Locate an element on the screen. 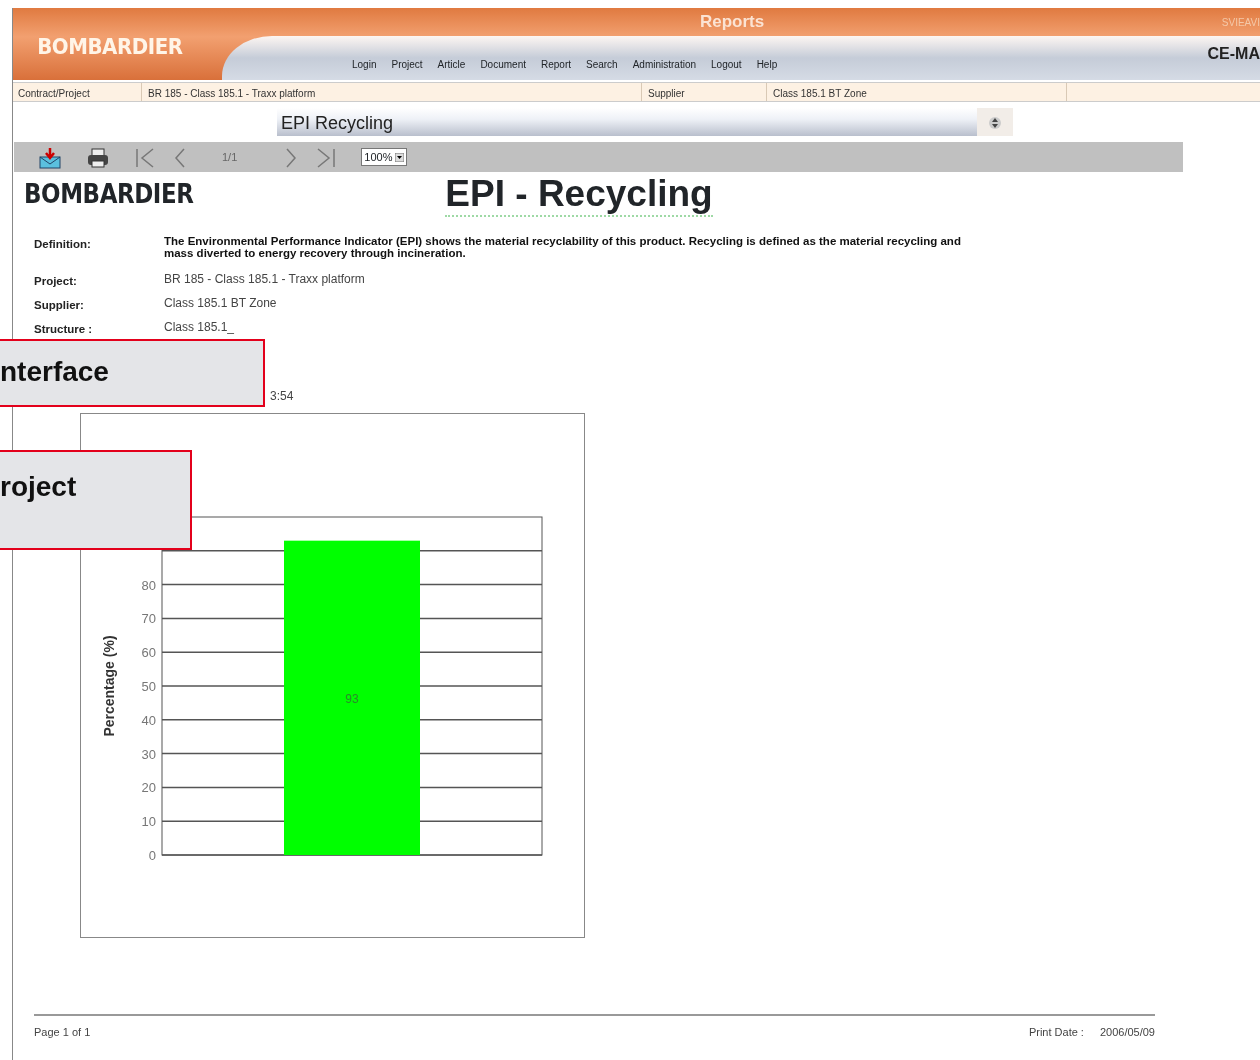  report-title: EPI - Recycling is located at coordinates (579, 195).